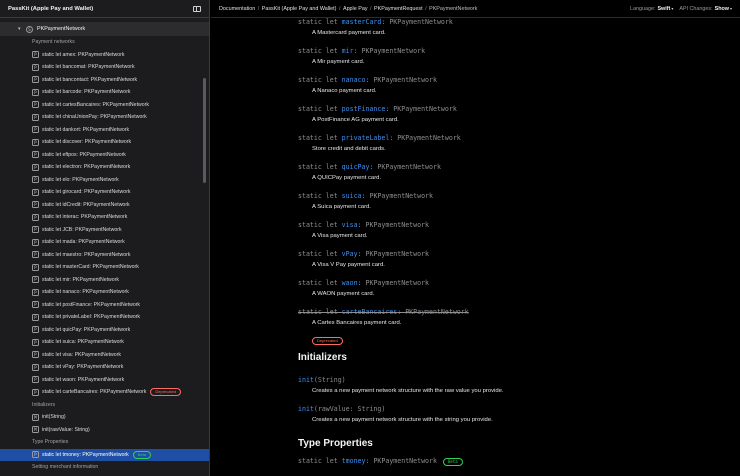 This screenshot has height=476, width=740. Describe the element at coordinates (237, 9) in the screenshot. I see `breadcrumb-item: Documentation` at that location.